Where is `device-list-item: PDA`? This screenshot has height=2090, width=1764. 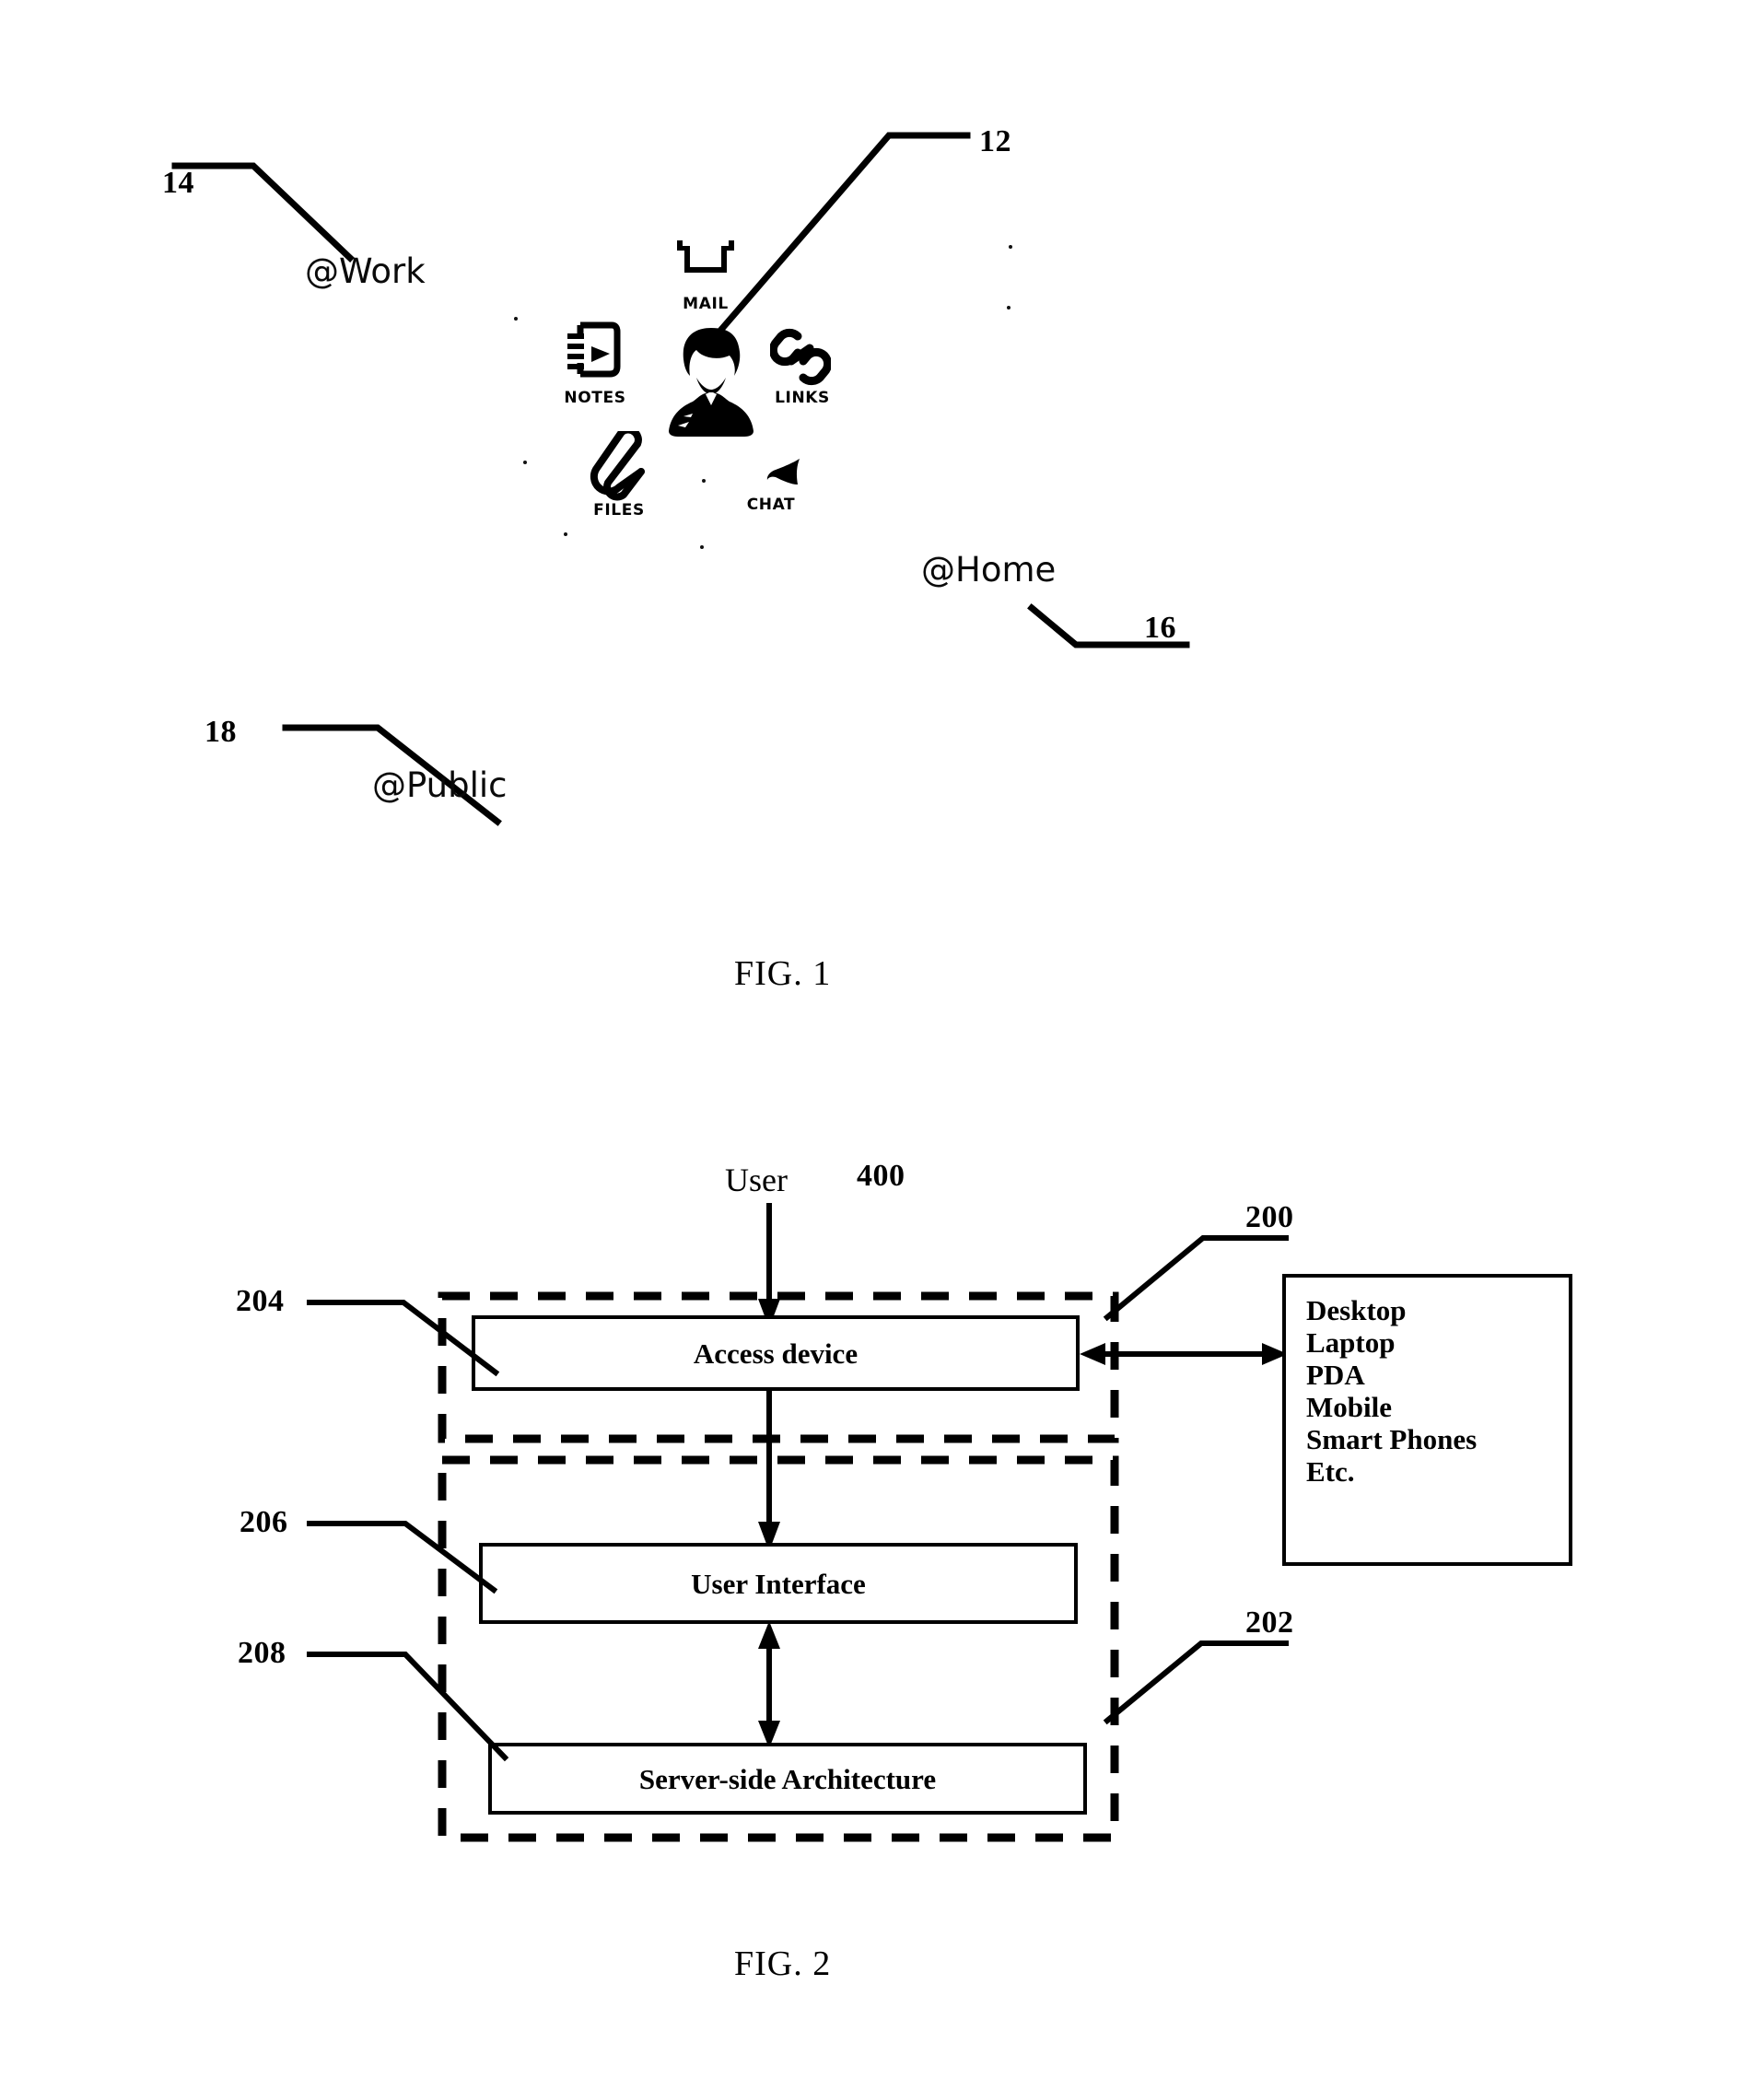 device-list-item: PDA is located at coordinates (1336, 1375).